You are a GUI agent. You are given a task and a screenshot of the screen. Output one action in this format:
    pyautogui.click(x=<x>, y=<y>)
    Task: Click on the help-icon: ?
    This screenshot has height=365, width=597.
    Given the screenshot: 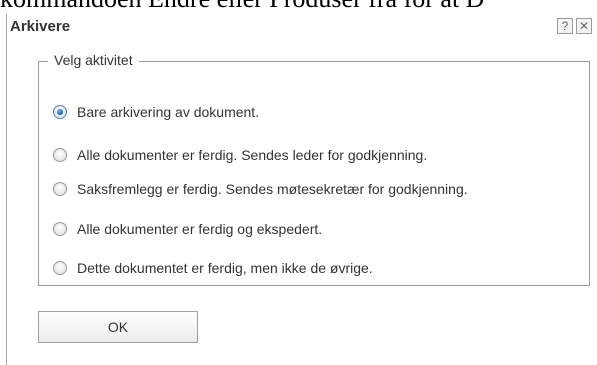 What is the action you would take?
    pyautogui.click(x=565, y=26)
    